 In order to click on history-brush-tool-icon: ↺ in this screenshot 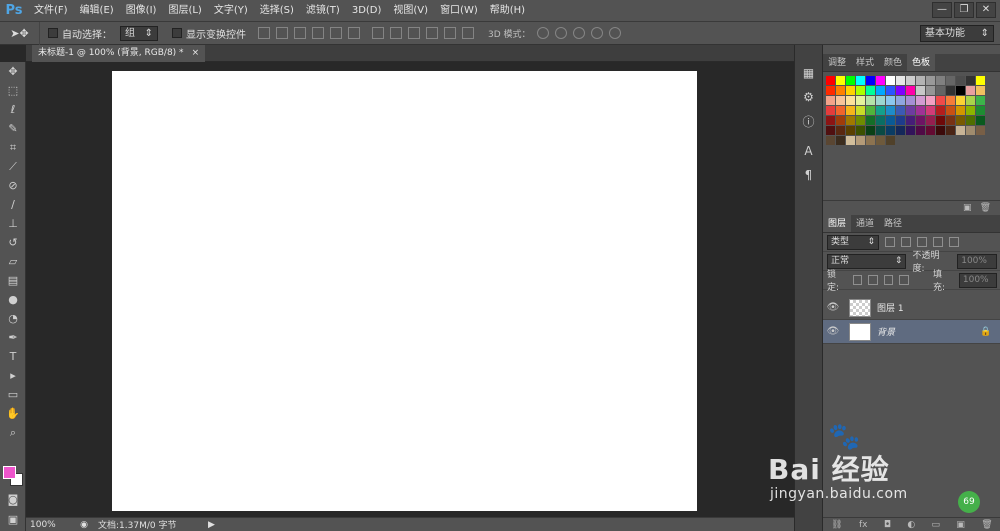, I will do `click(13, 242)`.